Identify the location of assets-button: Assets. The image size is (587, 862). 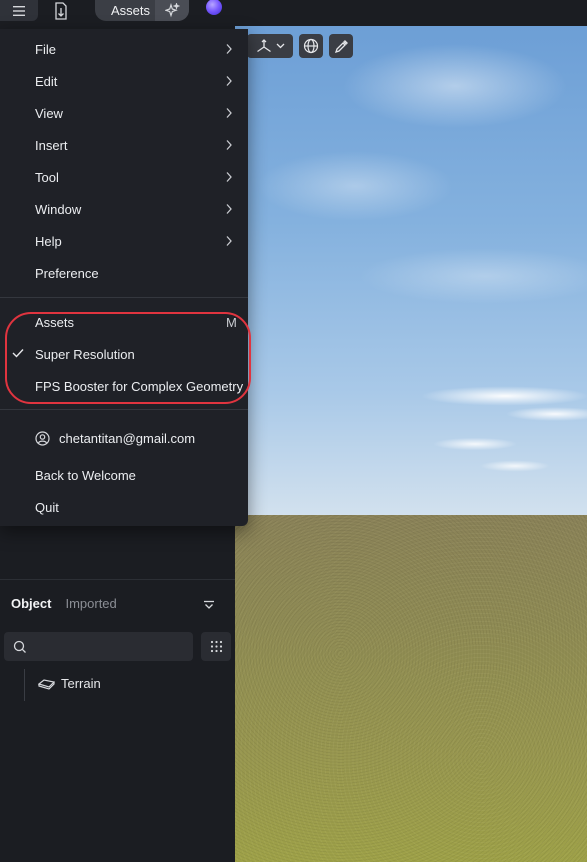
(125, 10).